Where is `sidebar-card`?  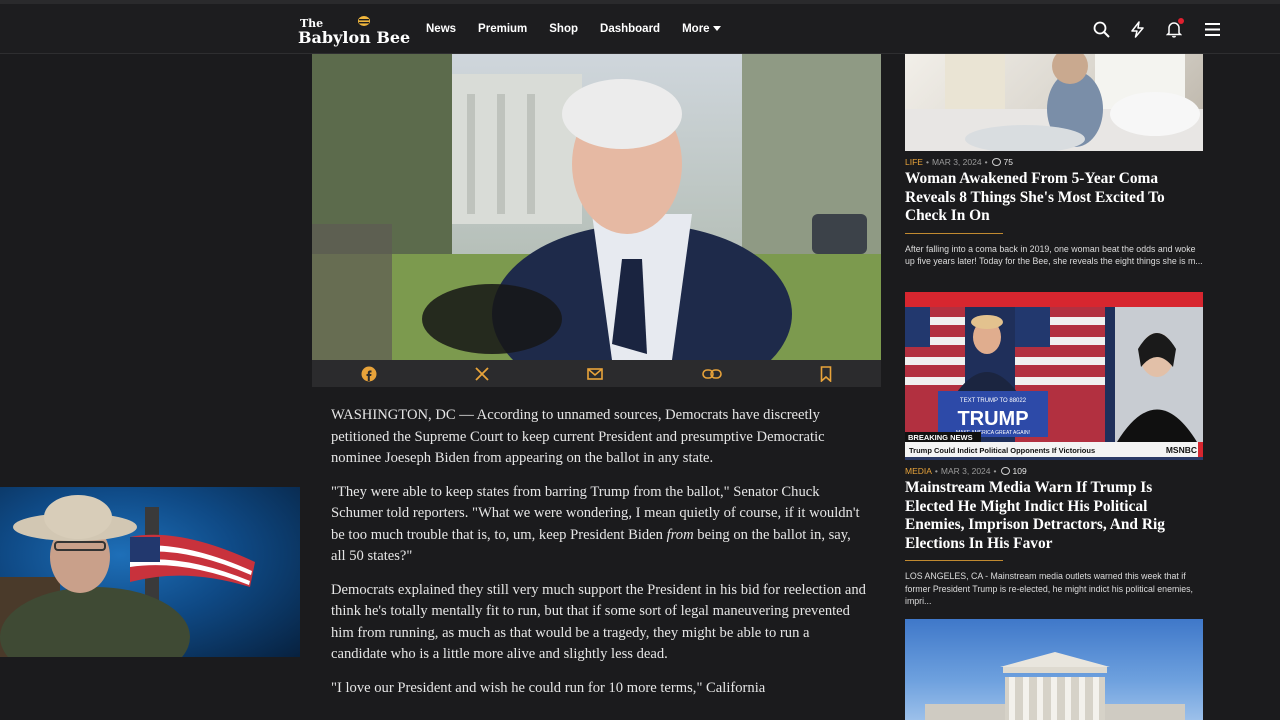 sidebar-card is located at coordinates (1054, 669).